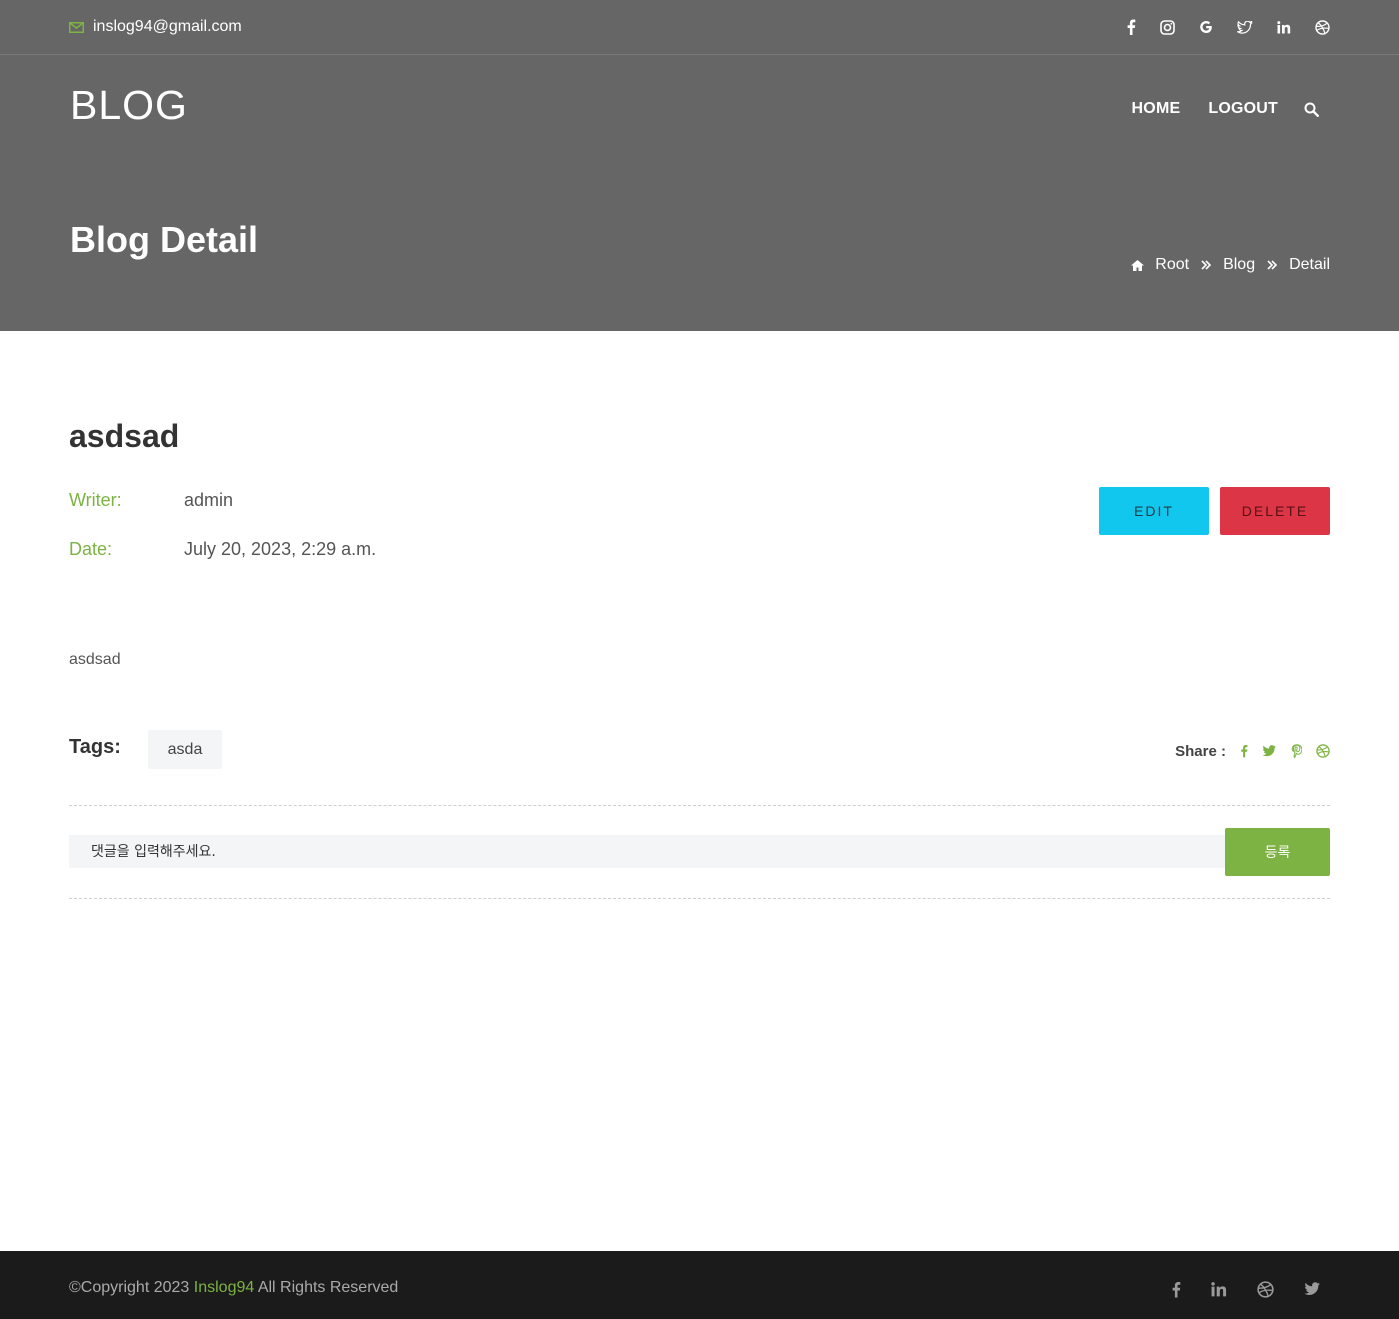 Image resolution: width=1399 pixels, height=1319 pixels. Describe the element at coordinates (1277, 852) in the screenshot. I see `comment-submit-button: 등록` at that location.